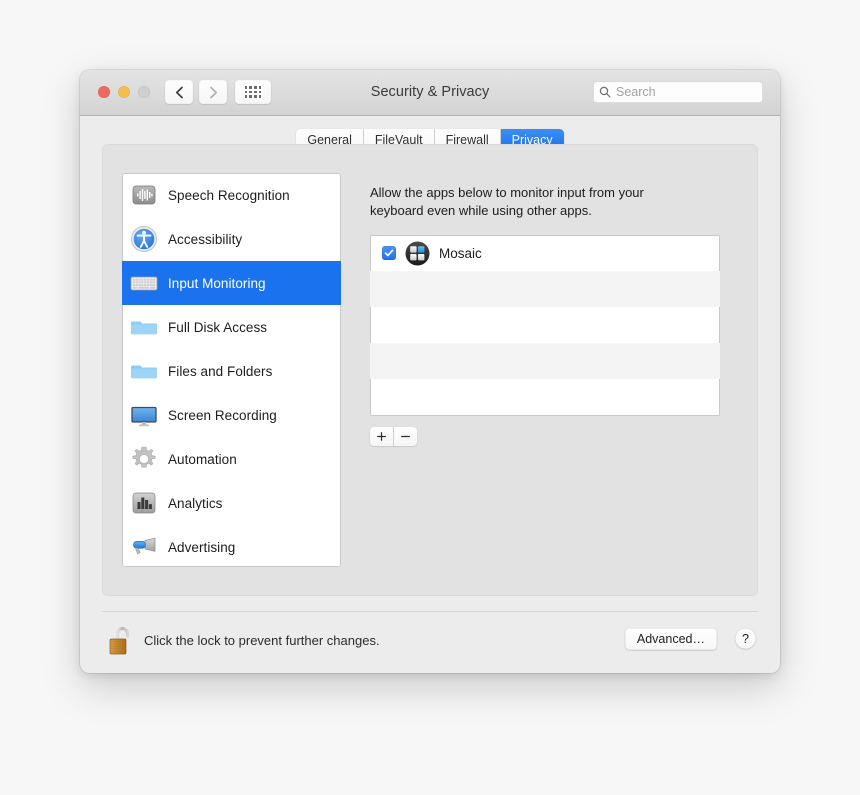  I want to click on sidebar-item-screen-recording: Screen Recording, so click(231, 415).